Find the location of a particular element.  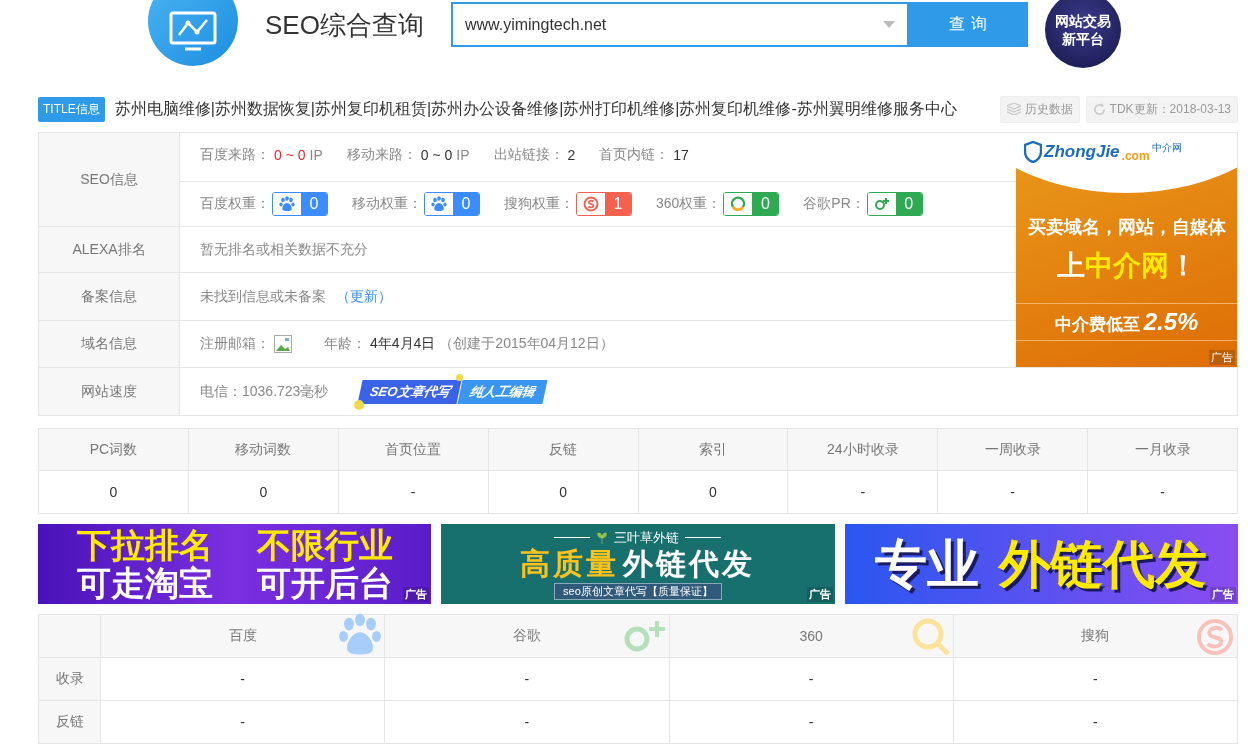

search-field: www.yimingtech.net is located at coordinates (679, 24).